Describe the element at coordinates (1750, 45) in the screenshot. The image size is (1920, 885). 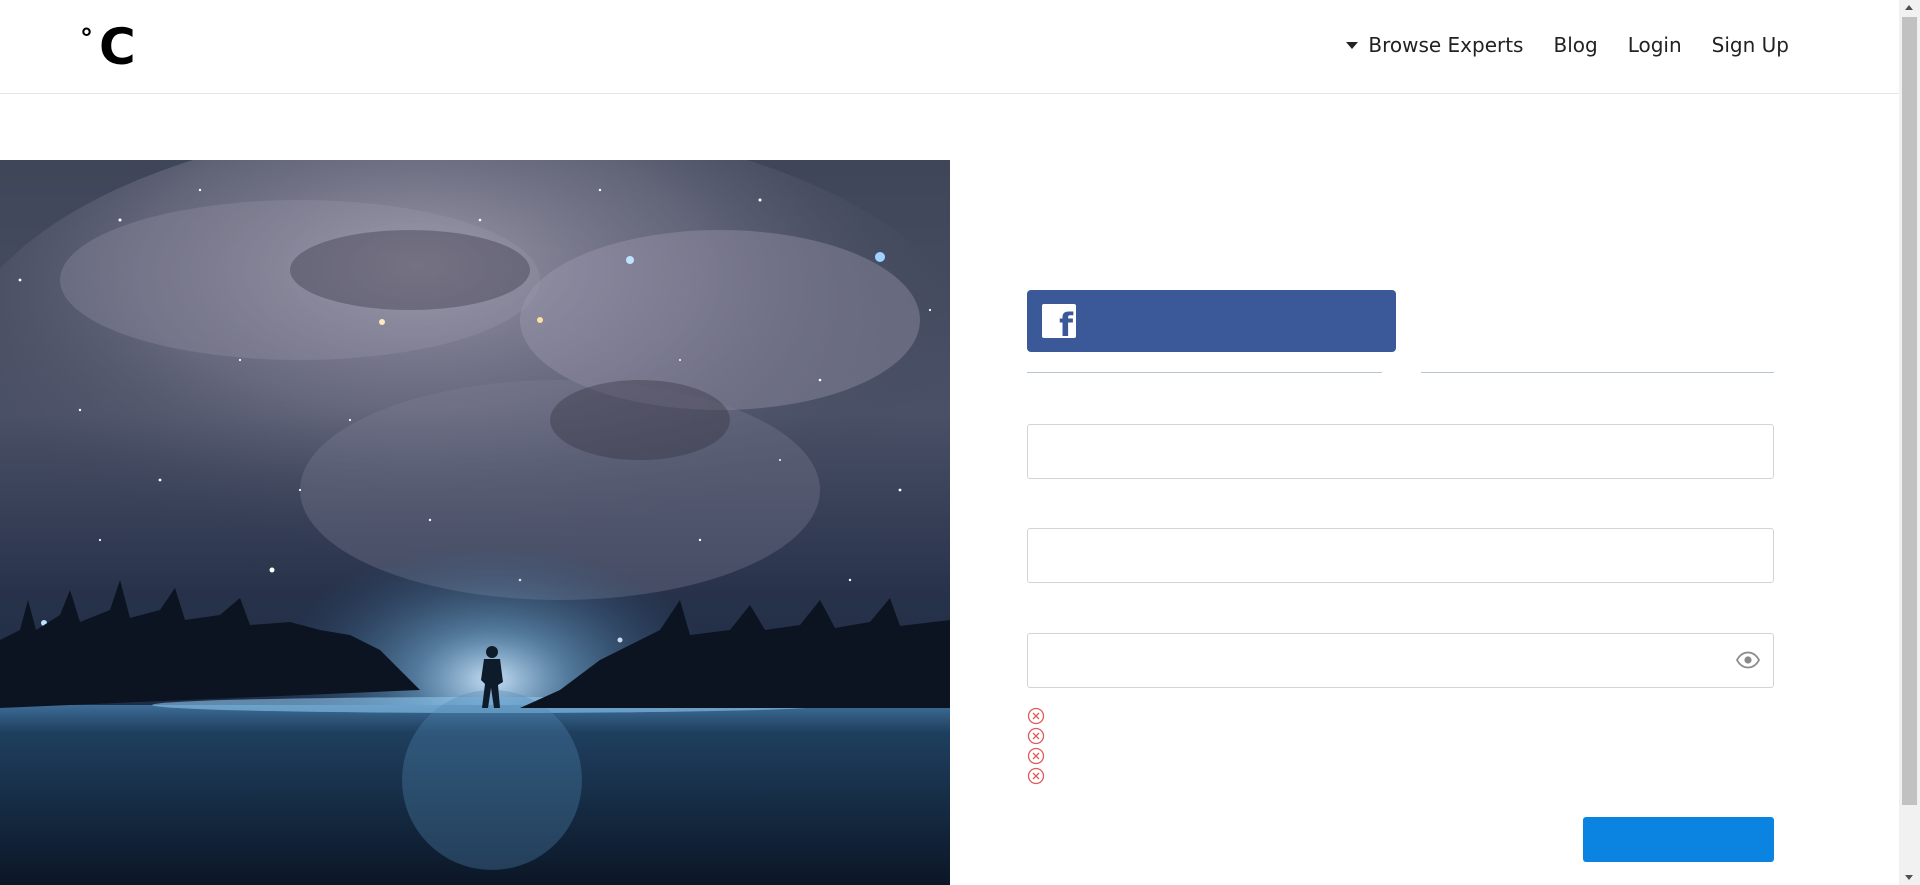
I see `nav-signup: Sign Up` at that location.